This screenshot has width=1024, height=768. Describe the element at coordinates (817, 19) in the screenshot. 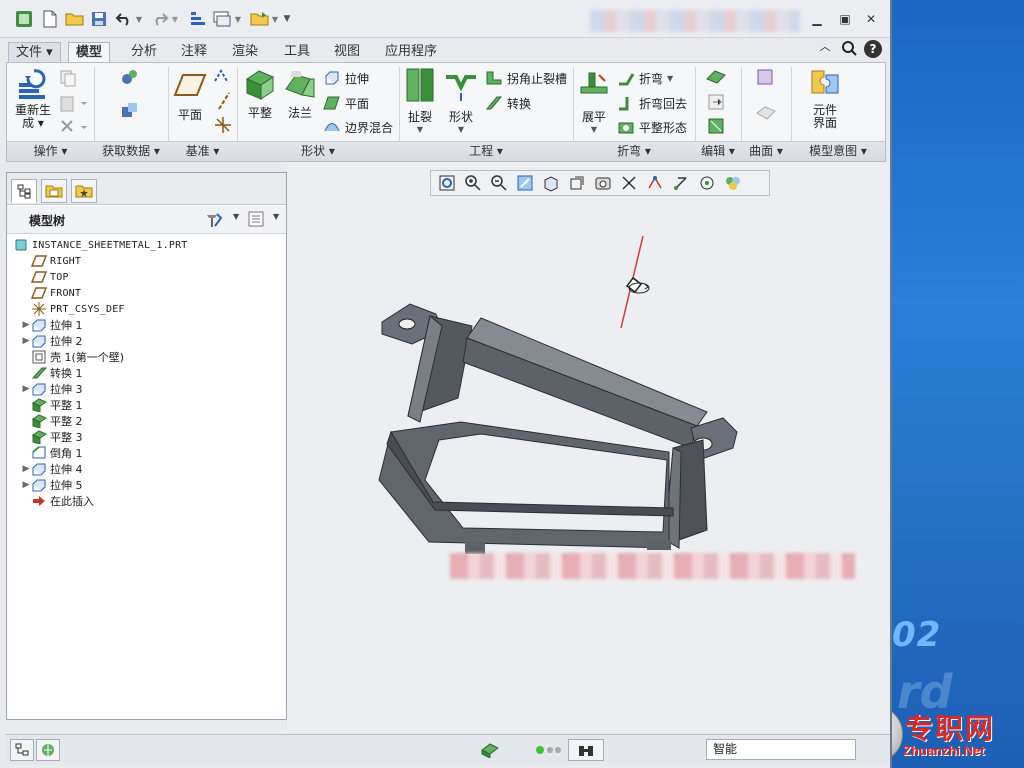

I see `minimize-icon: ▁` at that location.